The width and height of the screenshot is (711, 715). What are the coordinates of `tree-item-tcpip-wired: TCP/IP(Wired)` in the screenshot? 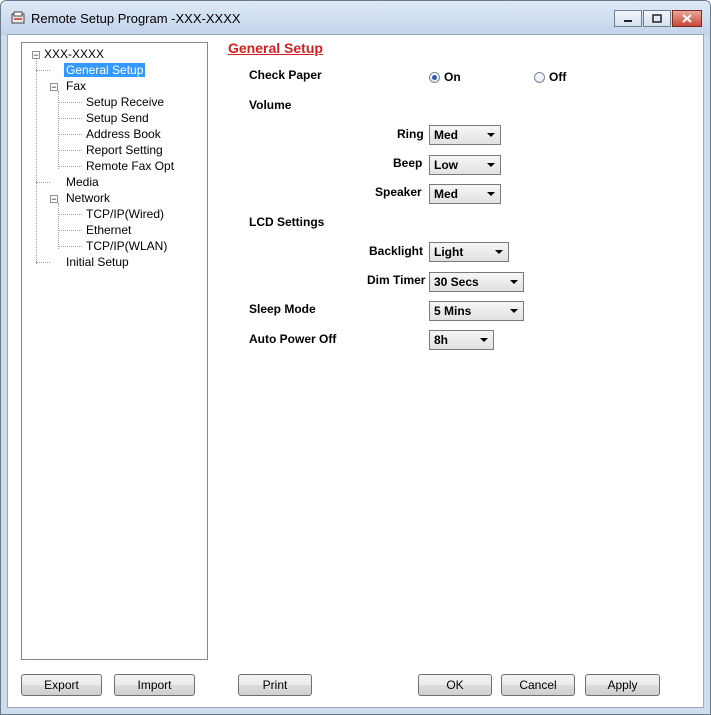 It's located at (125, 214).